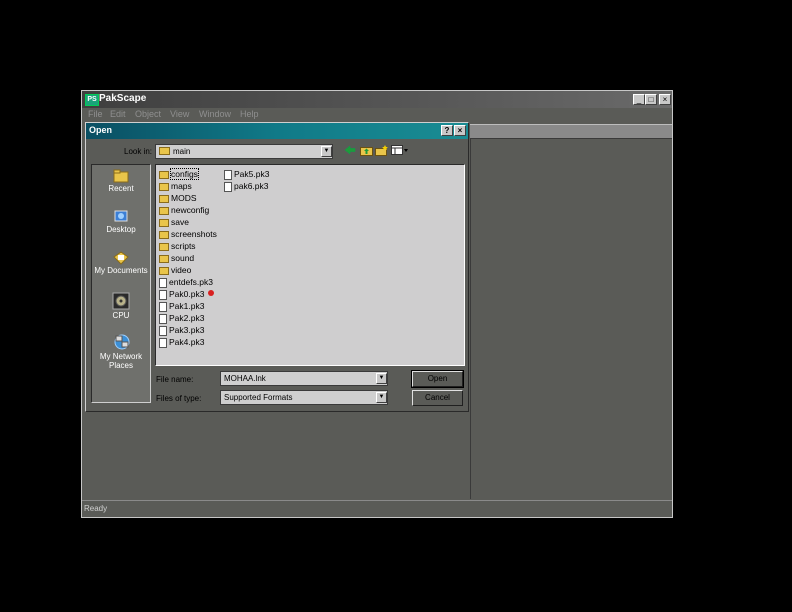 This screenshot has height=612, width=792. I want to click on app-titlebar: PS PakScape _ □ ×, so click(377, 99).